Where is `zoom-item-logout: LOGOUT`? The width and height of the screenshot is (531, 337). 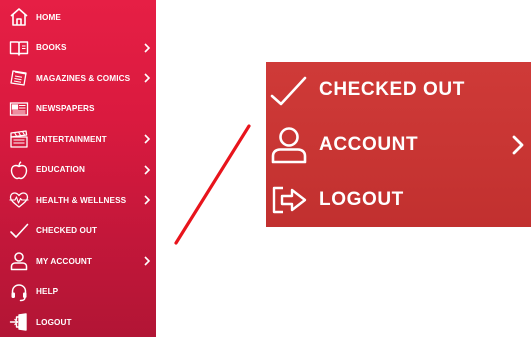
zoom-item-logout: LOGOUT is located at coordinates (398, 199).